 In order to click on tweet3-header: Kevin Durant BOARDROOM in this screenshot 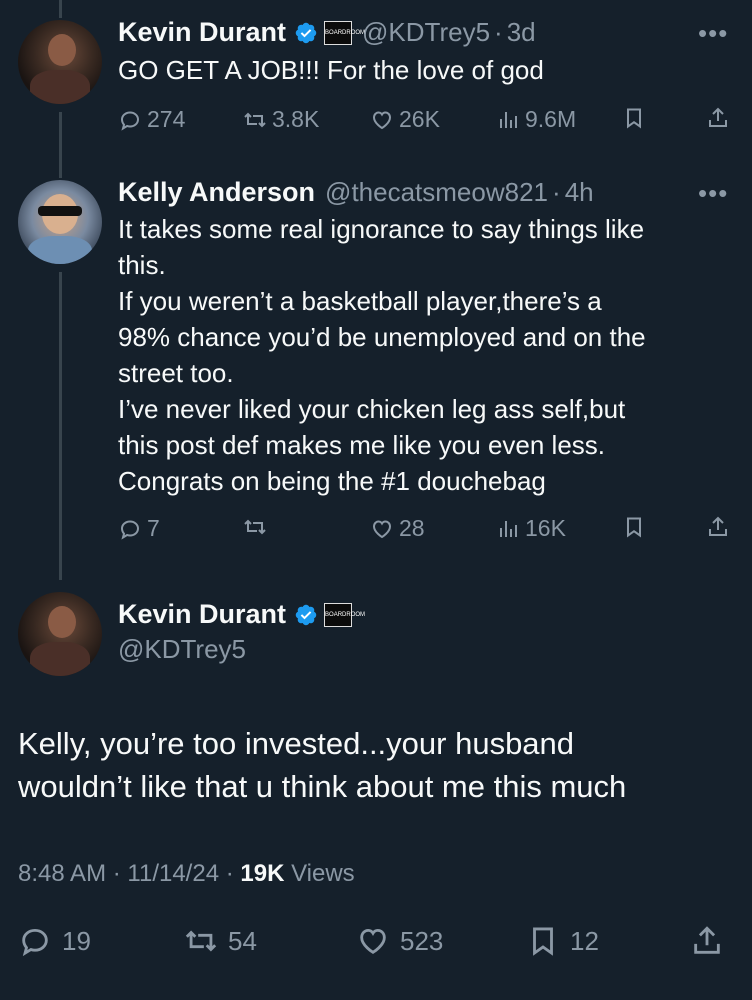, I will do `click(241, 614)`.